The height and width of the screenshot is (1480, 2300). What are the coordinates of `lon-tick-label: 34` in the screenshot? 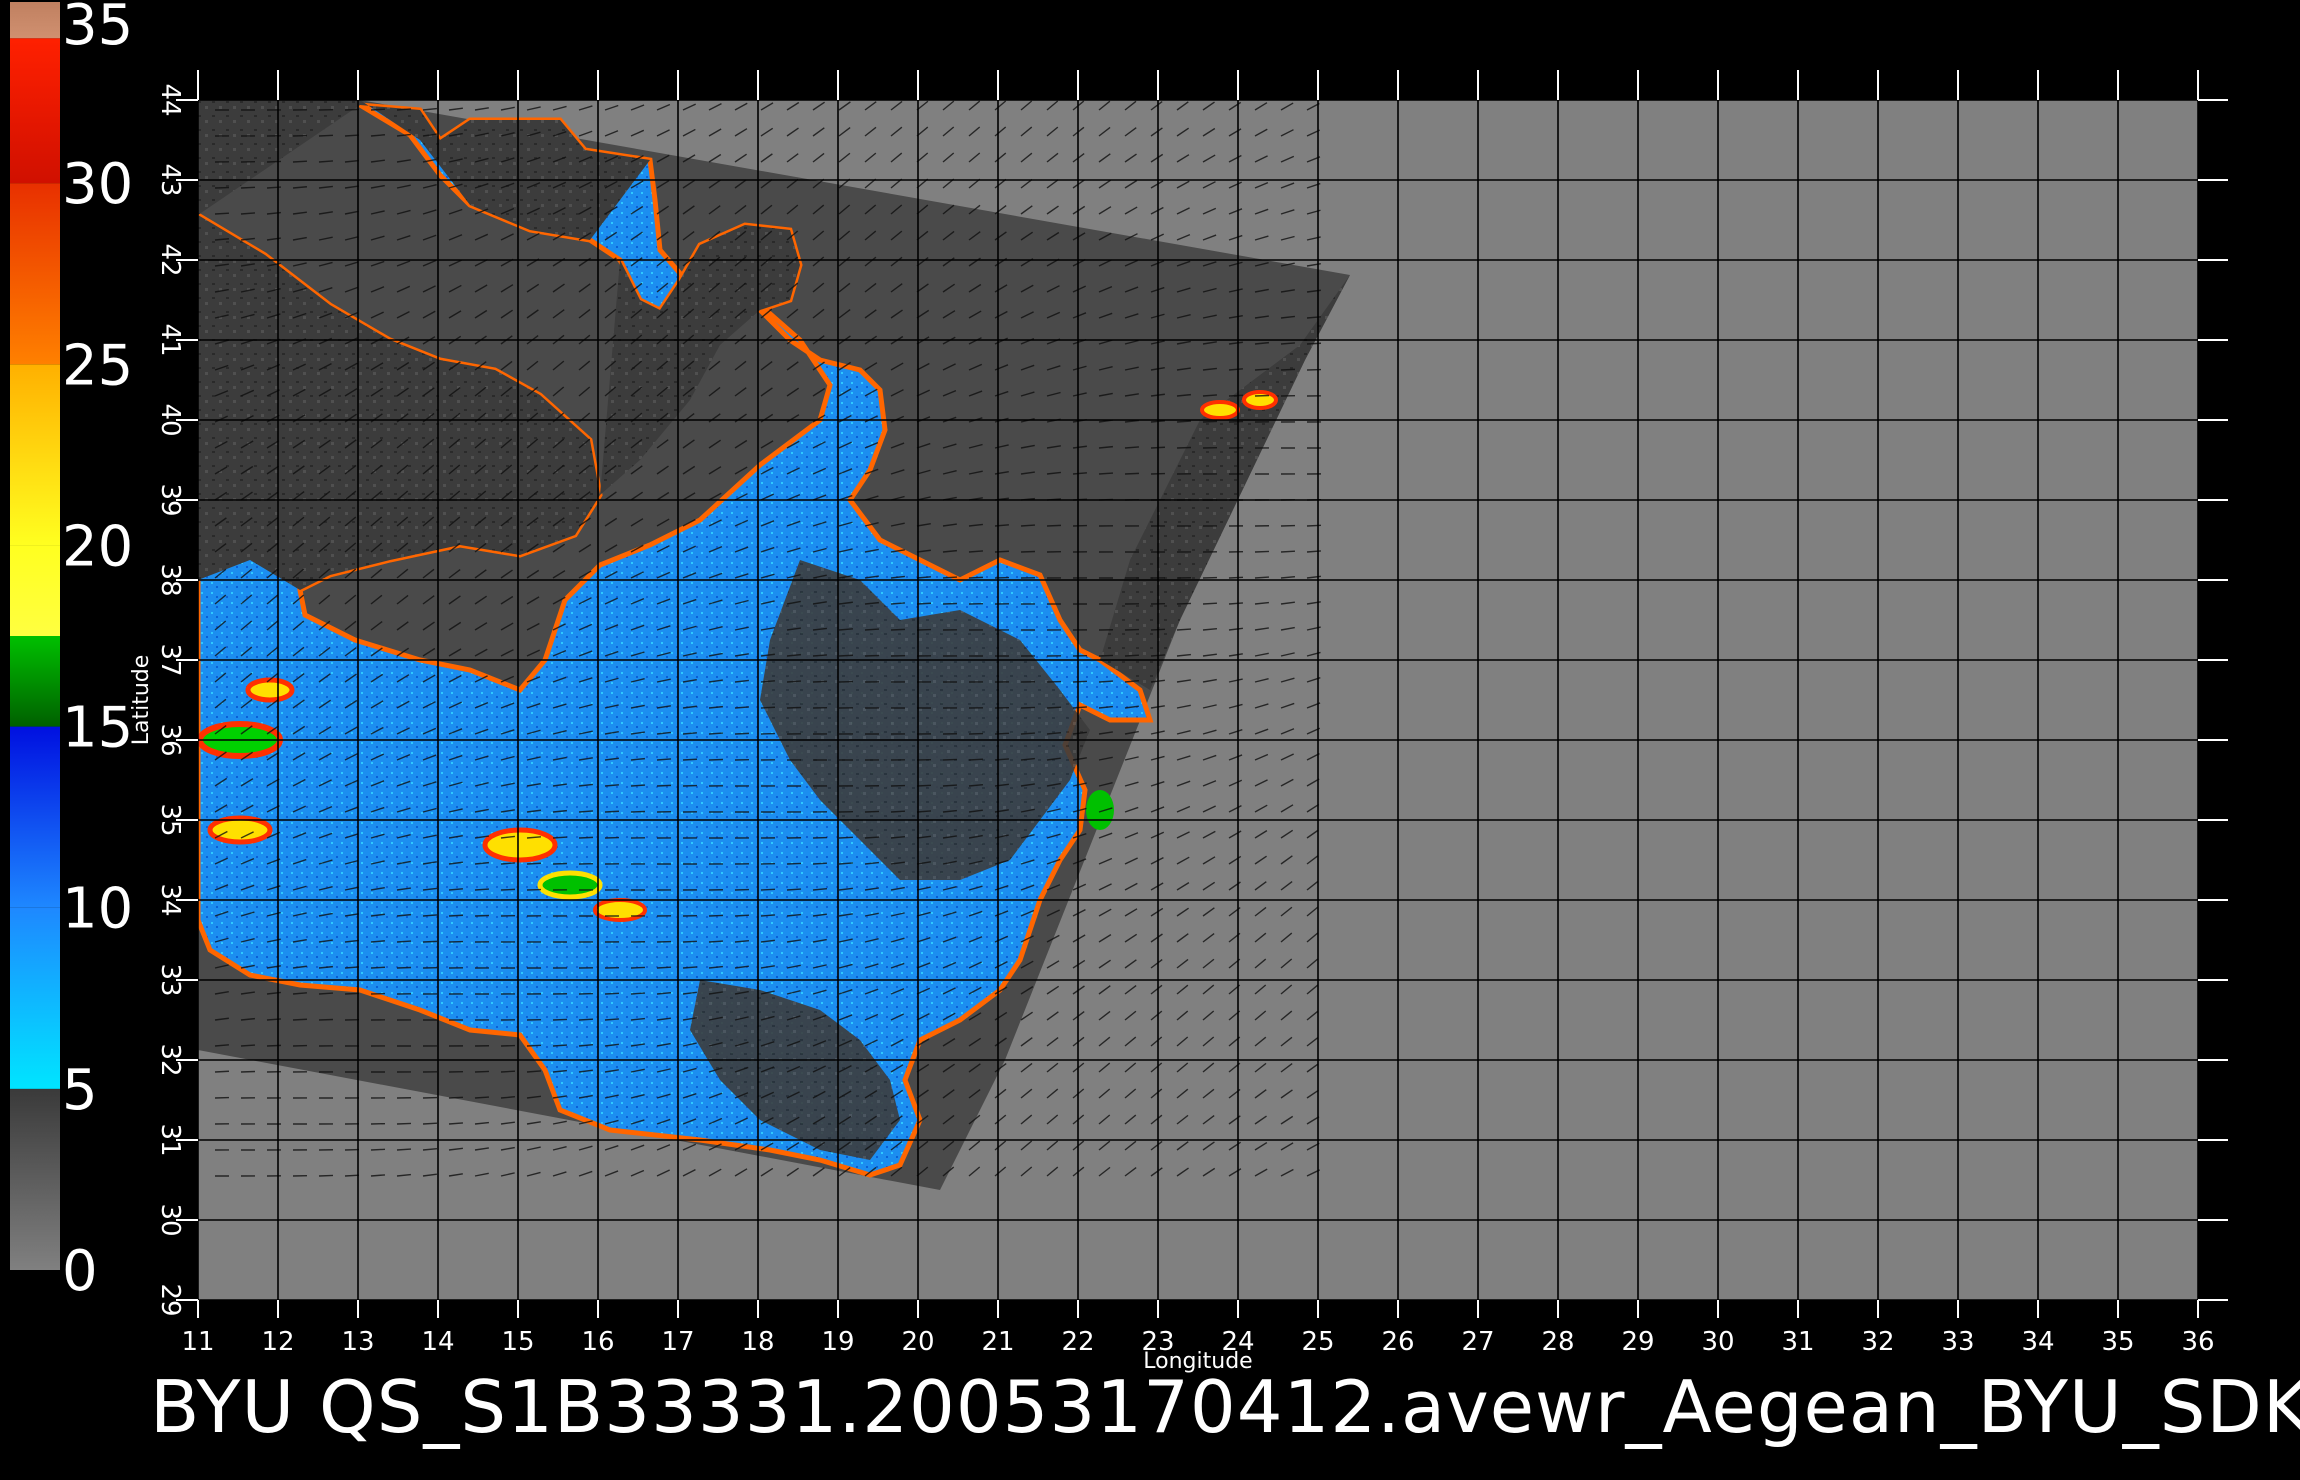 It's located at (2037, 1342).